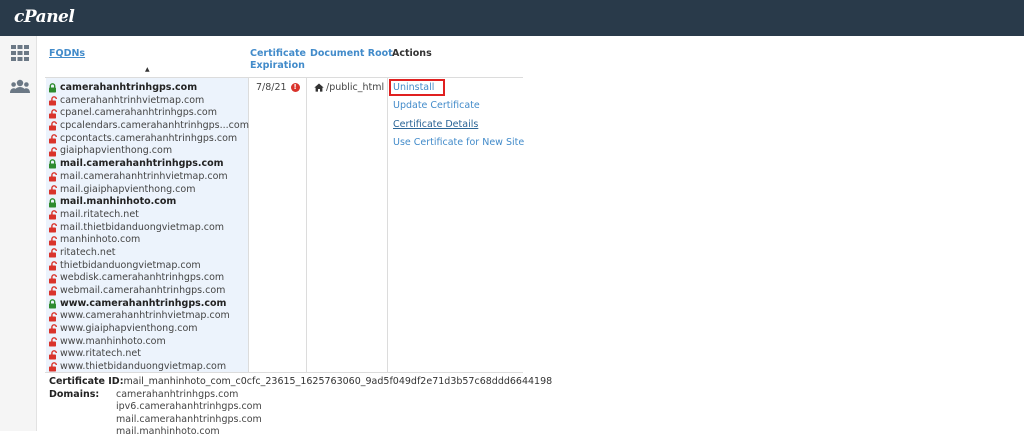  I want to click on fqdn-item: webmail.camerahanhtrinhgps.com, so click(148, 291).